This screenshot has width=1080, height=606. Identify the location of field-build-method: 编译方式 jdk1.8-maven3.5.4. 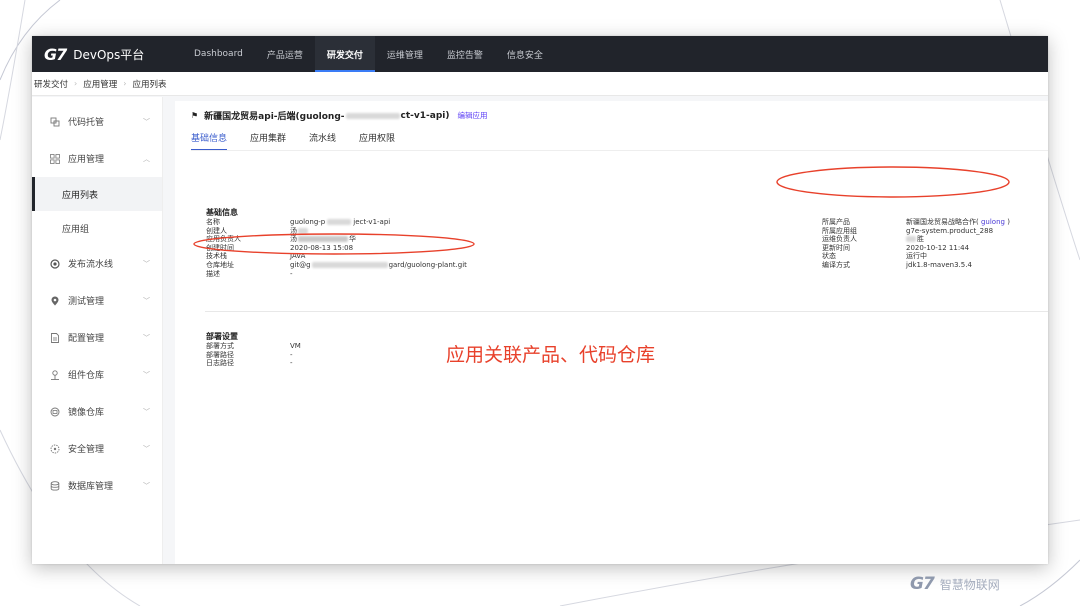
(897, 264).